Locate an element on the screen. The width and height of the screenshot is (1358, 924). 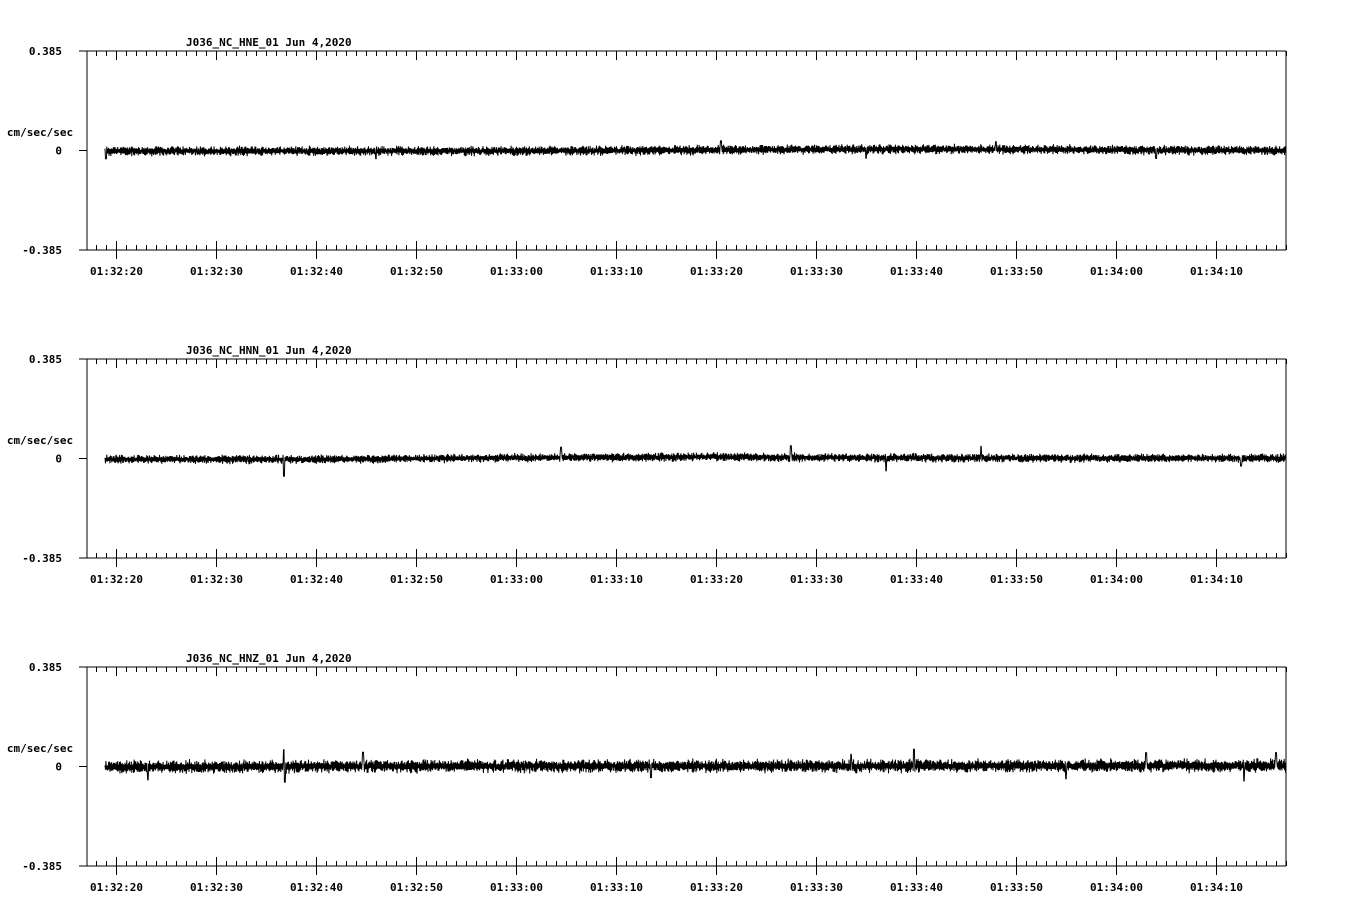
chart-title: J036_NC_HNZ_01 Jun 4,2020 is located at coordinates (269, 658).